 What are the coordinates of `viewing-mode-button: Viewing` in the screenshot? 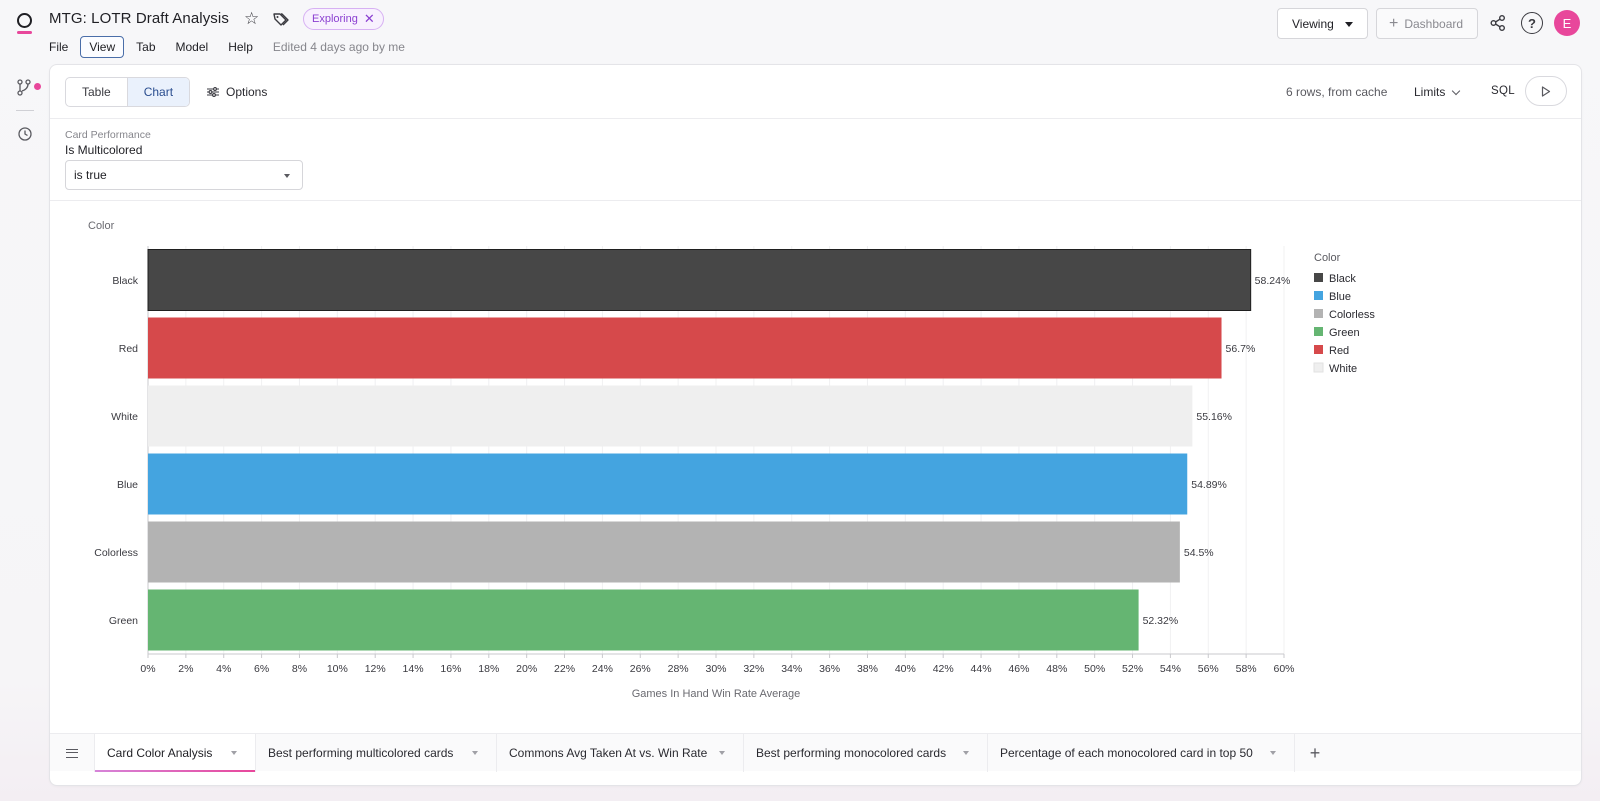 It's located at (1322, 23).